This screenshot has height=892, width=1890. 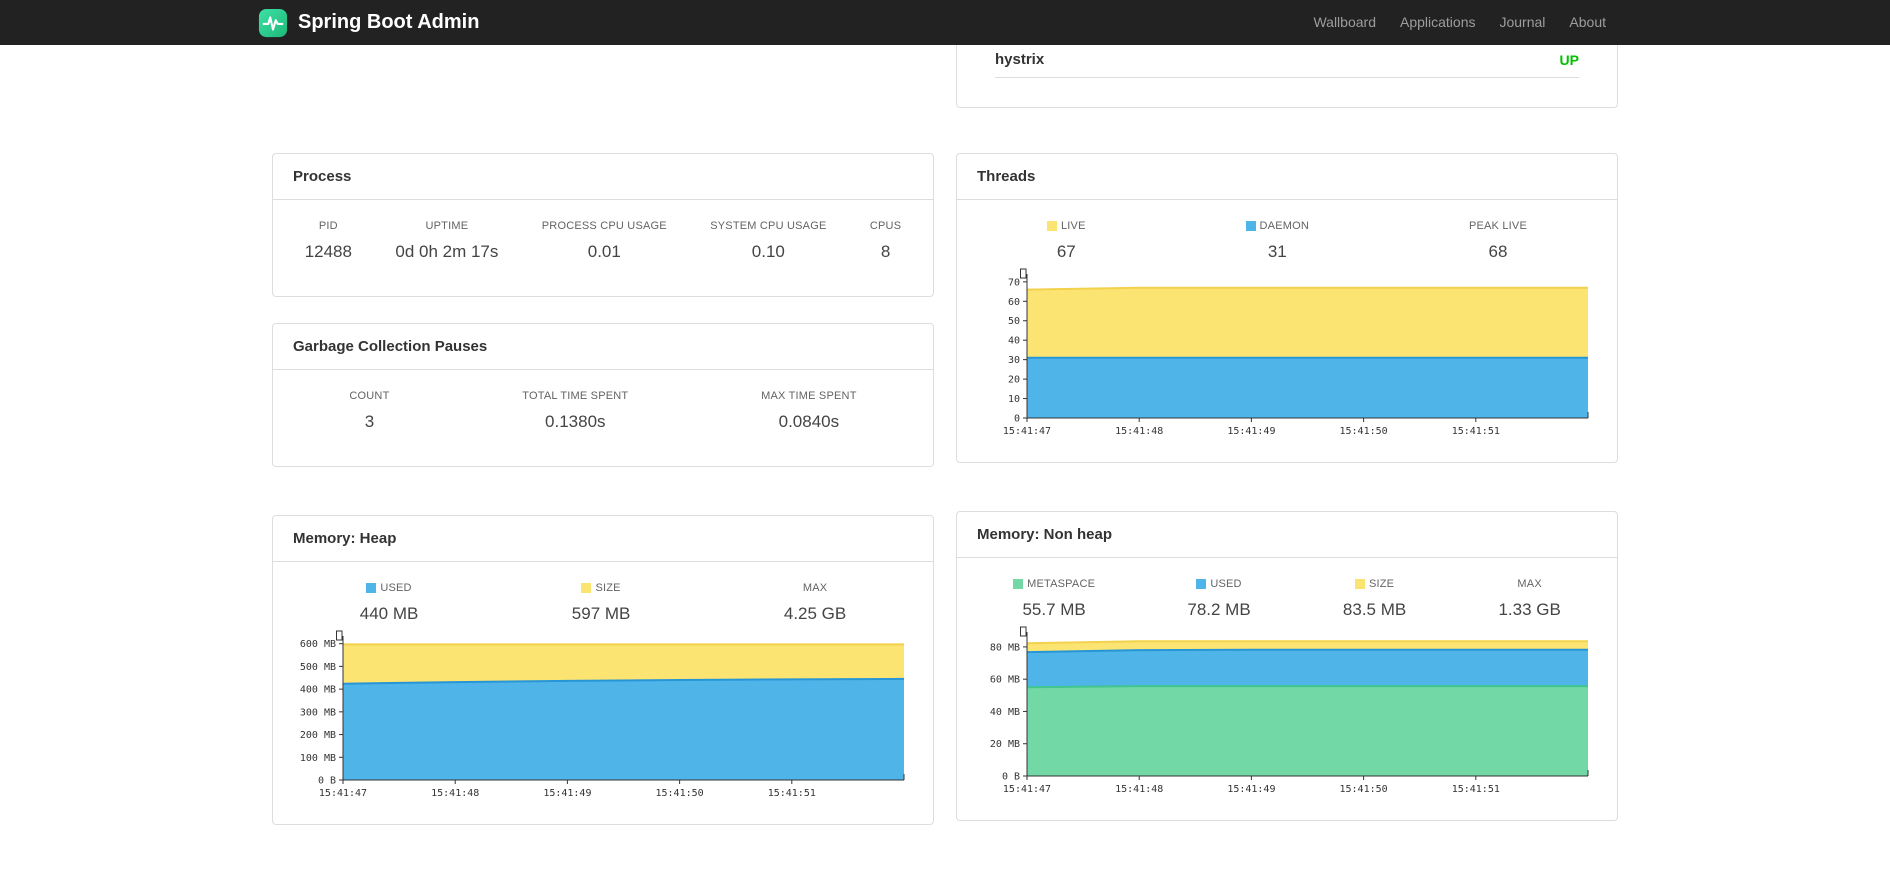 What do you see at coordinates (447, 251) in the screenshot?
I see `metric-value: 0d 0h 2m 17s` at bounding box center [447, 251].